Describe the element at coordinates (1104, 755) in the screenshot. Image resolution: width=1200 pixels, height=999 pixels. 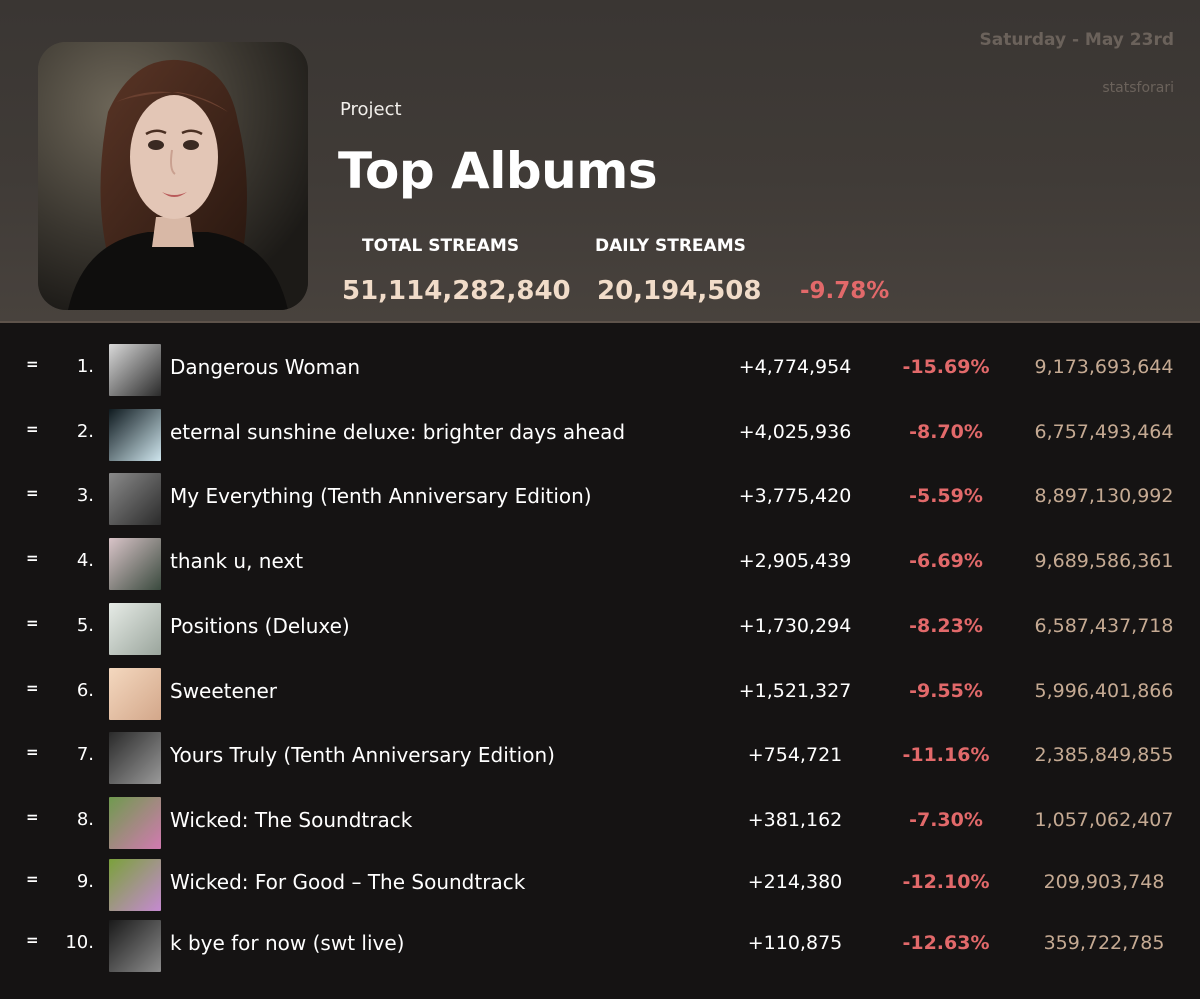
I see `total-streams: 2,385,849,855` at that location.